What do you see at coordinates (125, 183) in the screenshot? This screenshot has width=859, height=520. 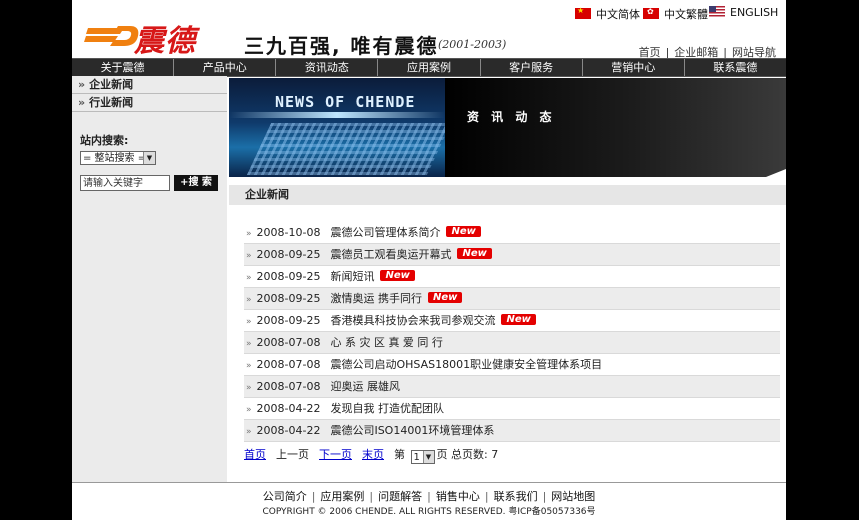 I see `search-input: 请输入关键字` at bounding box center [125, 183].